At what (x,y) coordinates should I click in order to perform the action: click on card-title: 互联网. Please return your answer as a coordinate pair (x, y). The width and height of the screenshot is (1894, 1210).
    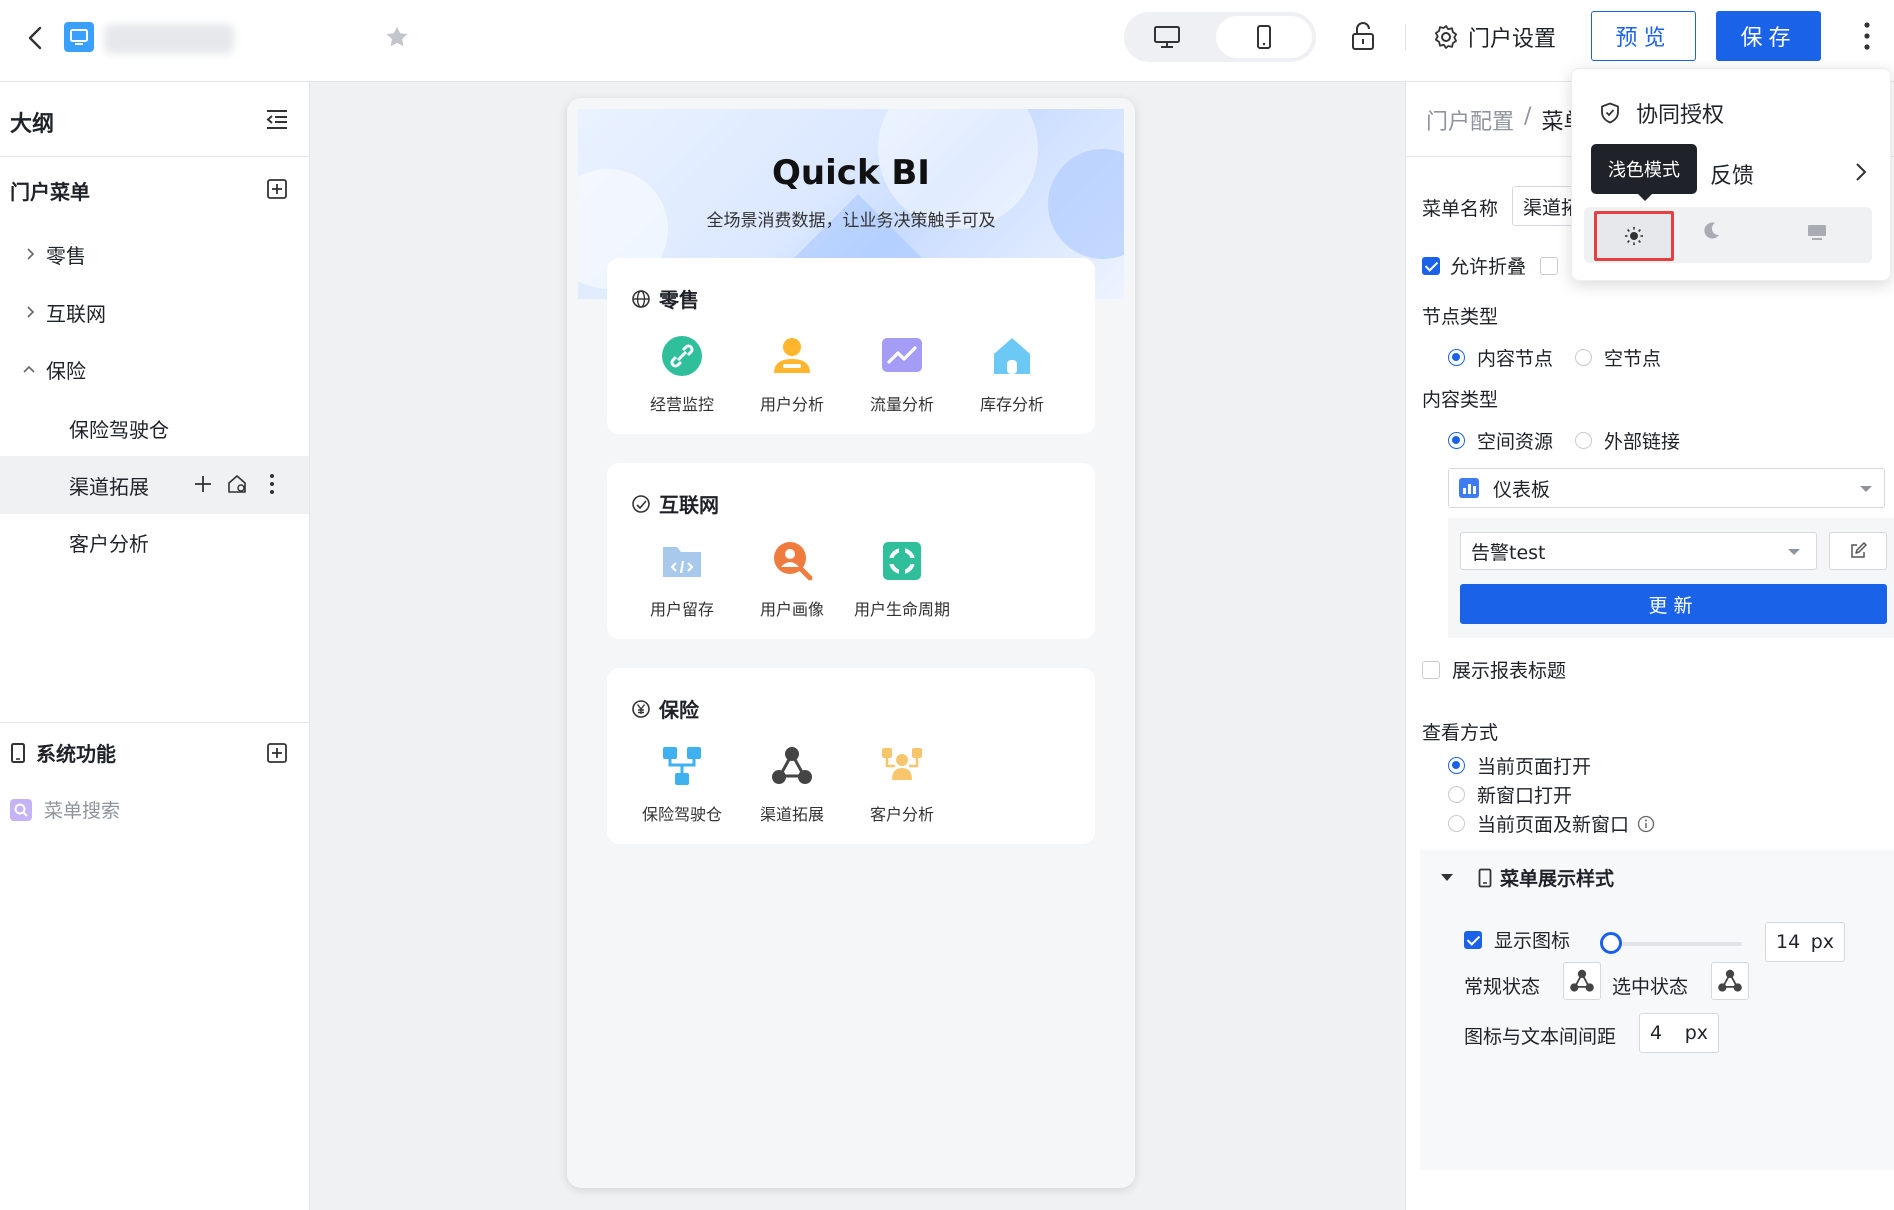
    Looking at the image, I should click on (675, 503).